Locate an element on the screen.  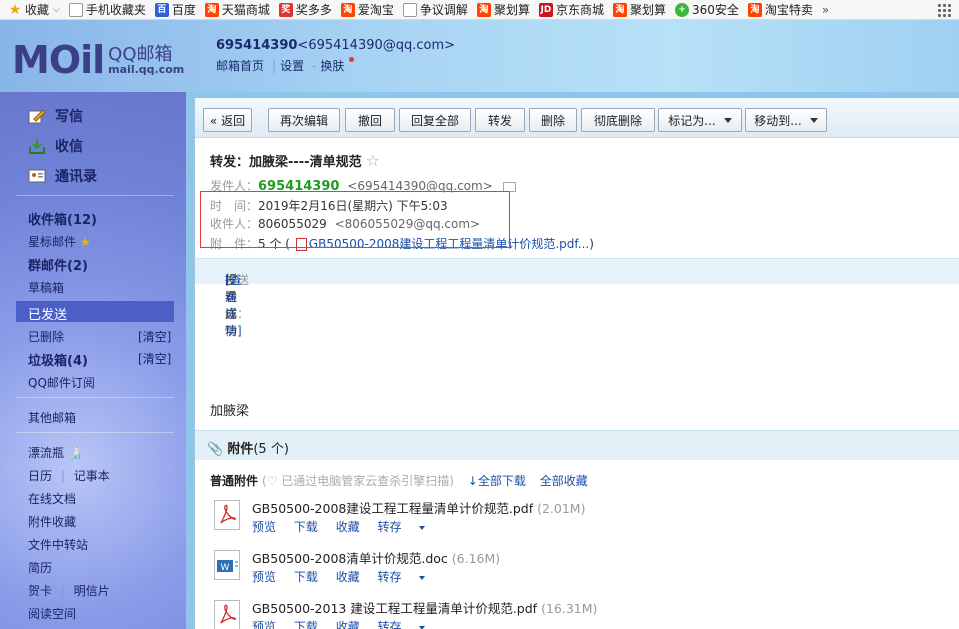
app-attachment-favorites: 附件收藏 is located at coordinates (52, 521).